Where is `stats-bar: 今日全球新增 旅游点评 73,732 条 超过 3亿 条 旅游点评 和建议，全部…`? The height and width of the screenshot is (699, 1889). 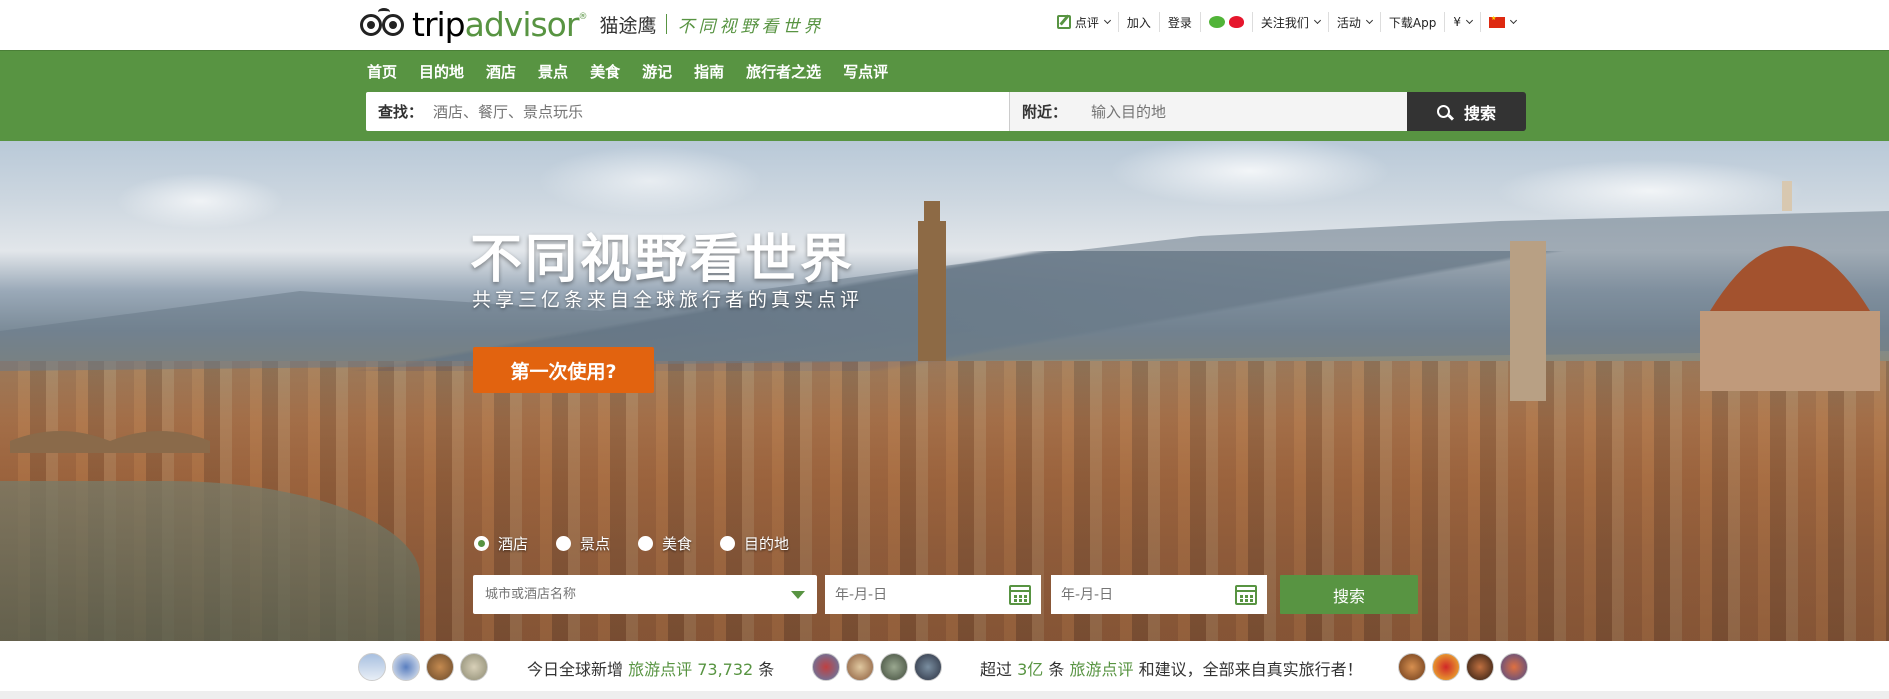
stats-bar: 今日全球新增 旅游点评 73,732 条 超过 3亿 条 旅游点评 和建议，全部… is located at coordinates (944, 666).